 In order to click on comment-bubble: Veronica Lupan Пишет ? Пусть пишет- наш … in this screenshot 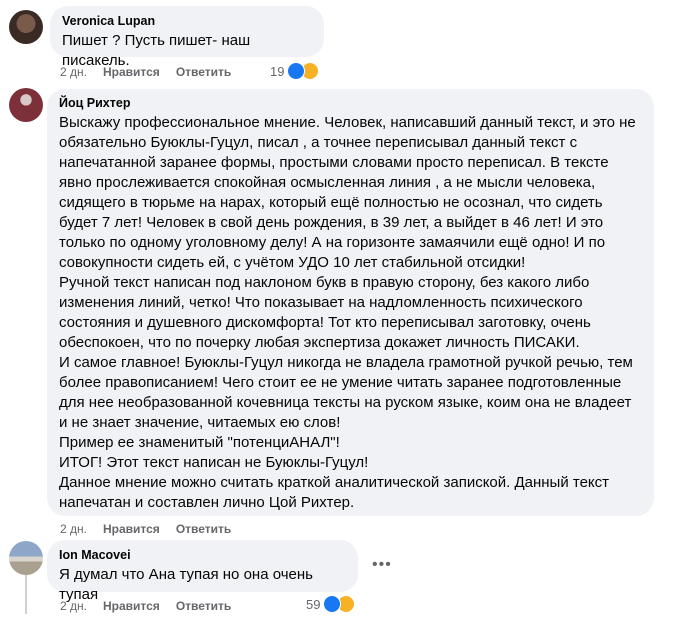, I will do `click(187, 37)`.